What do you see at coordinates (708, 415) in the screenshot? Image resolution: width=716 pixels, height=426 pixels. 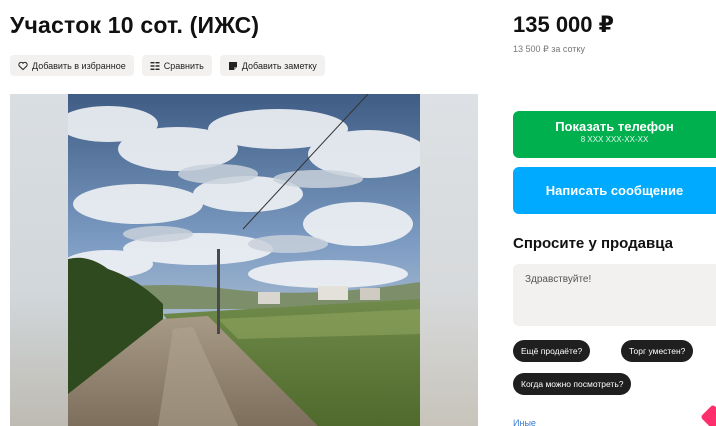 I see `corner-badge` at bounding box center [708, 415].